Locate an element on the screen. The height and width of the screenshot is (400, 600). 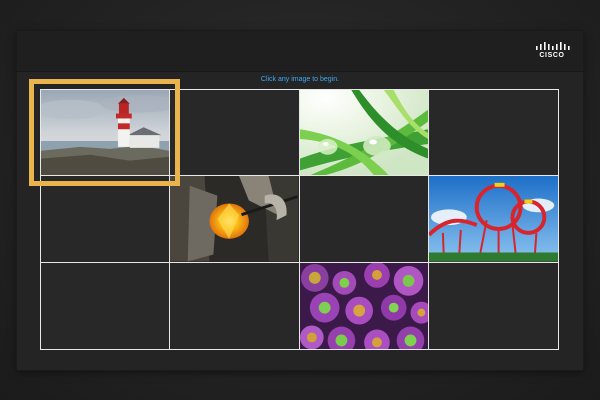
tile-roller-coaster is located at coordinates (493, 219).